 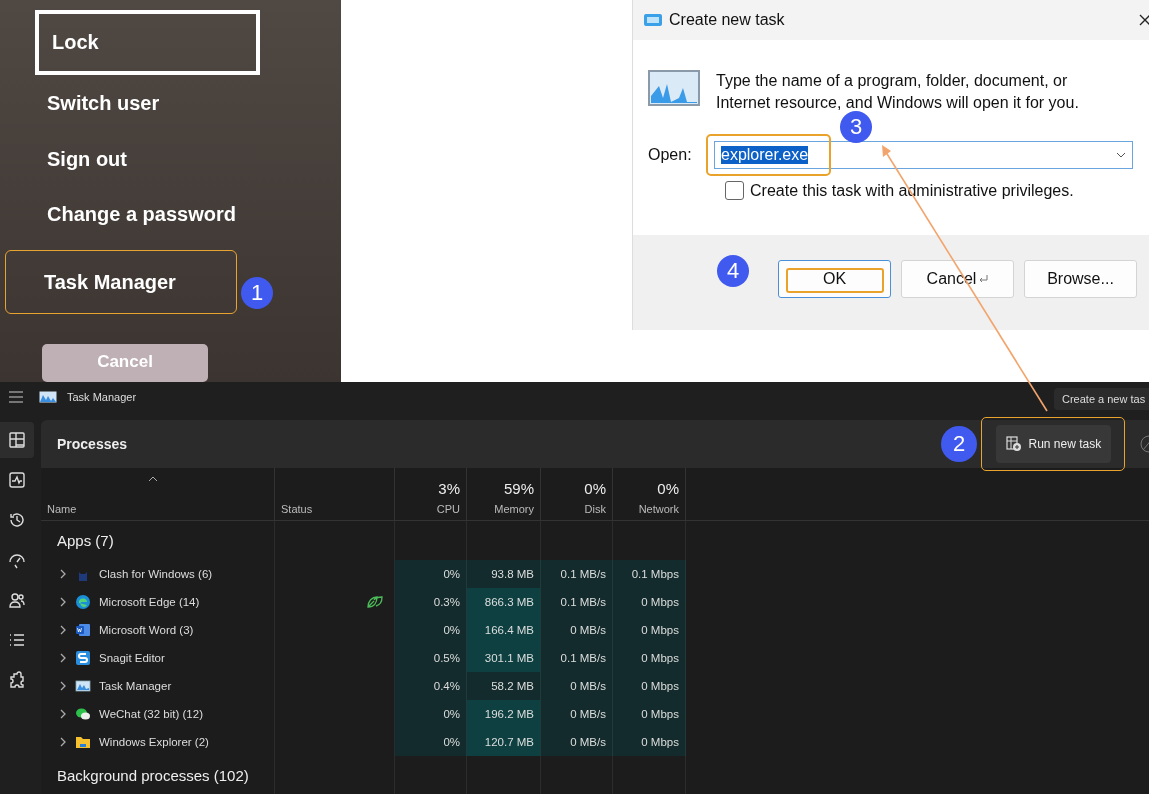 I want to click on window-icon, so click(x=653, y=20).